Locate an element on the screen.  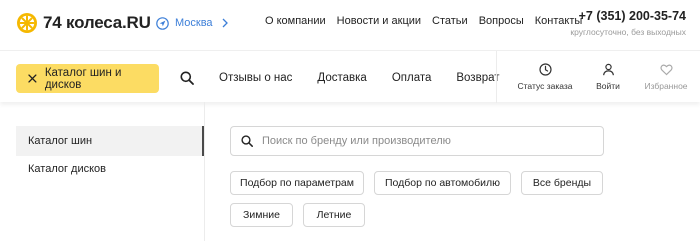
sidebar-item-tires: Каталог шин is located at coordinates (110, 141).